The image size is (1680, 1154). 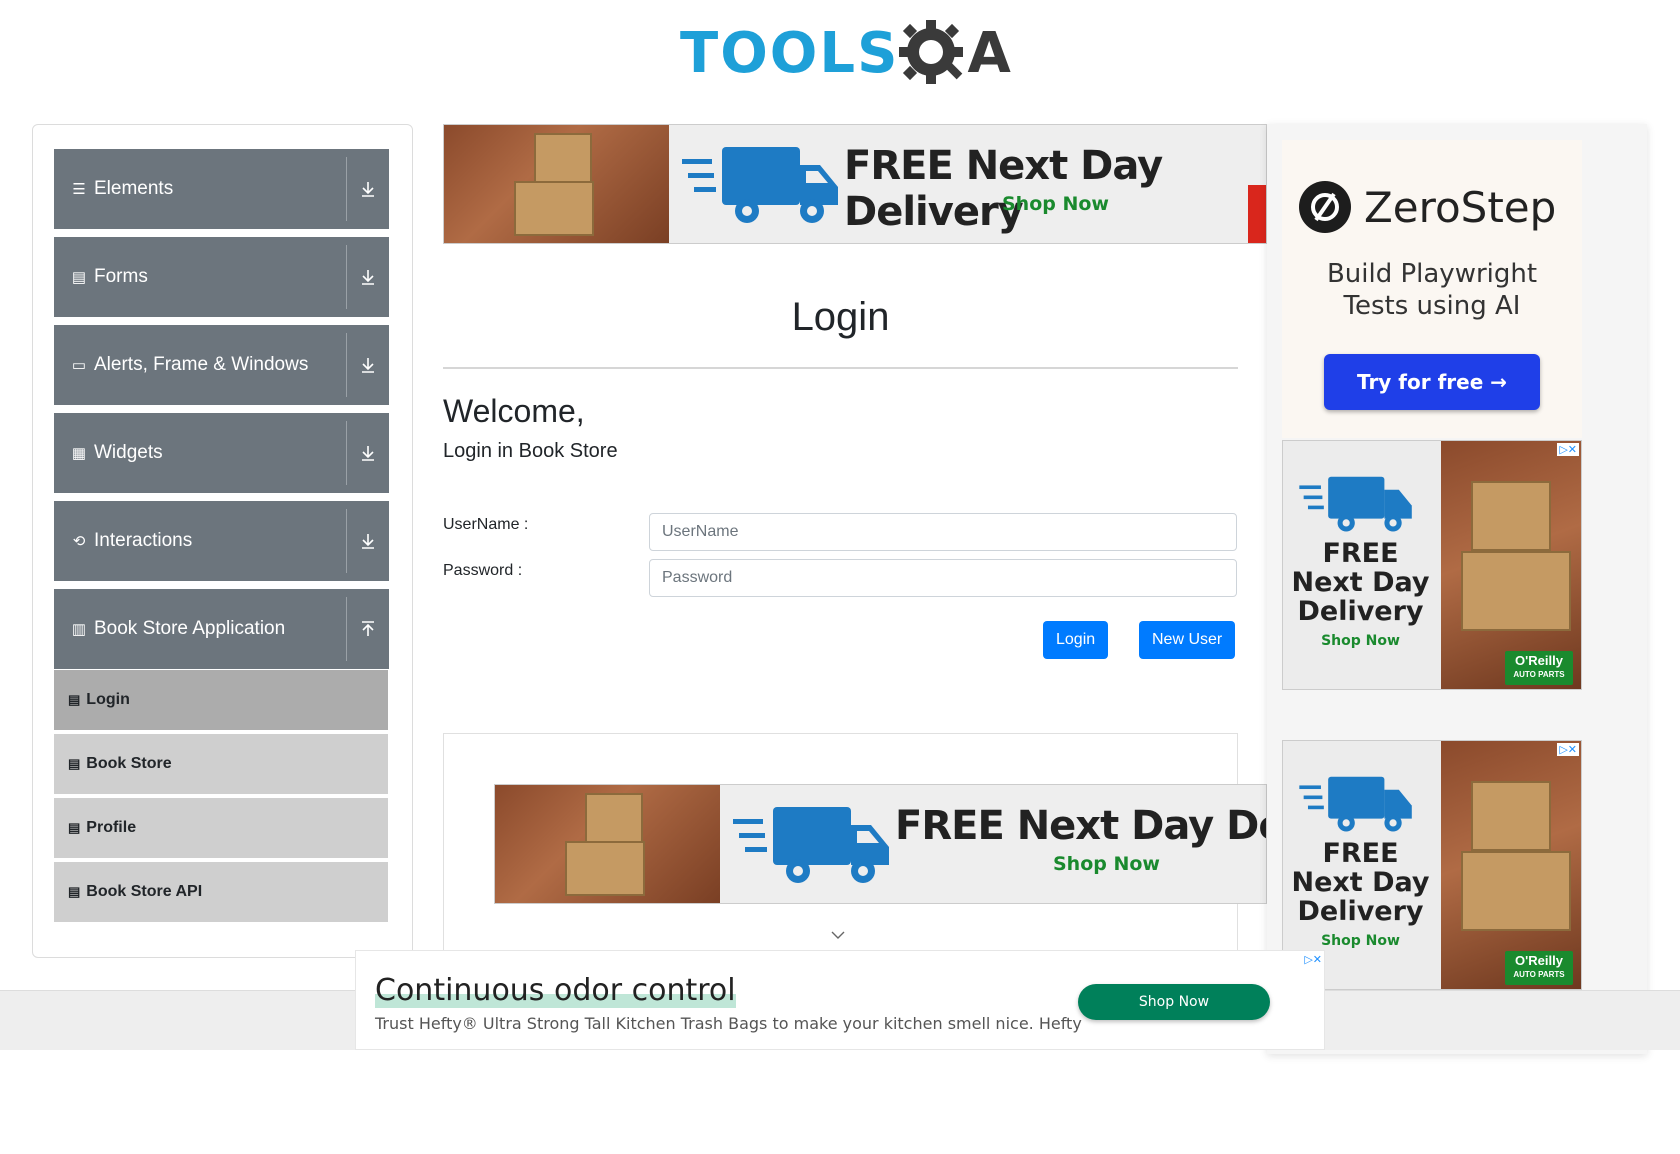 I want to click on sidebar-group-elements: ☰ Elements, so click(x=221, y=189).